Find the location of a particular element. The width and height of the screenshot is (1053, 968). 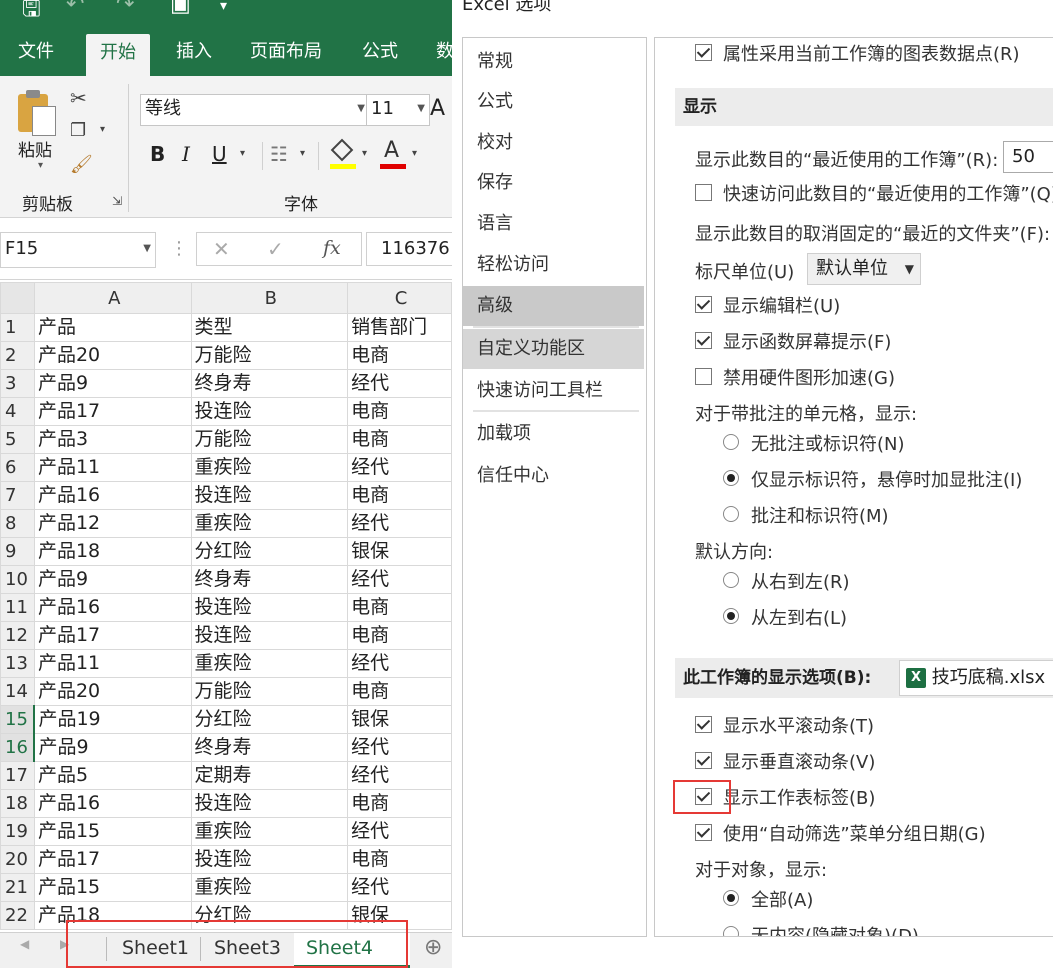

font-color-button: A is located at coordinates (393, 154).